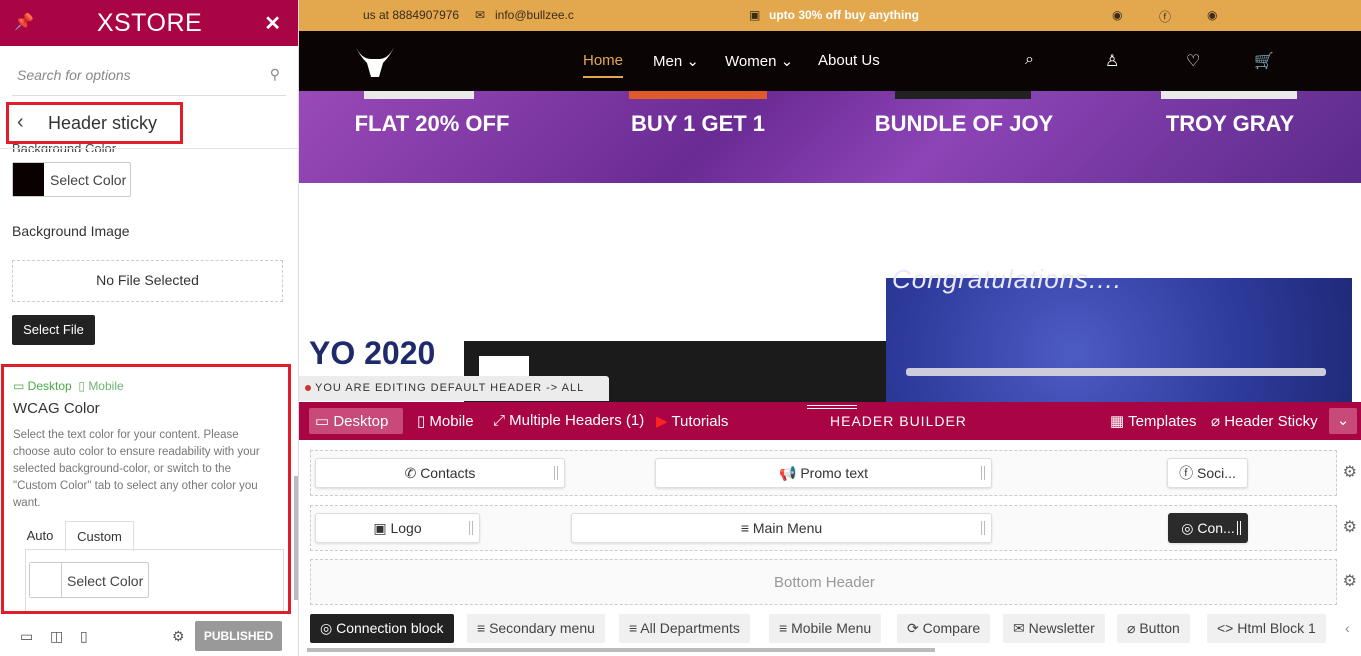  Describe the element at coordinates (1264, 61) in the screenshot. I see `cart-icon: 🛒` at that location.